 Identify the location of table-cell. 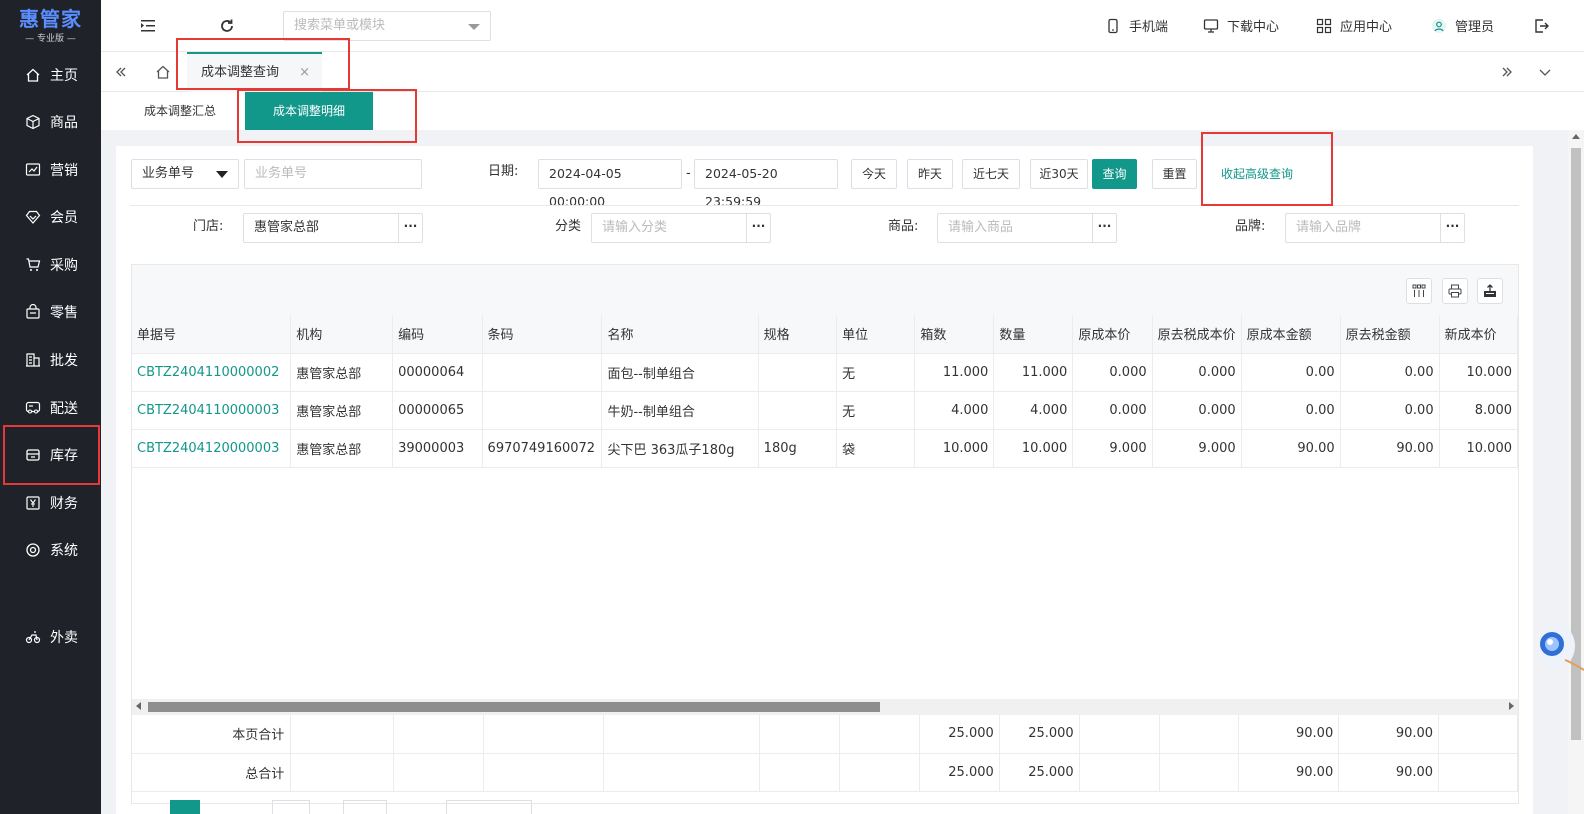
(542, 372).